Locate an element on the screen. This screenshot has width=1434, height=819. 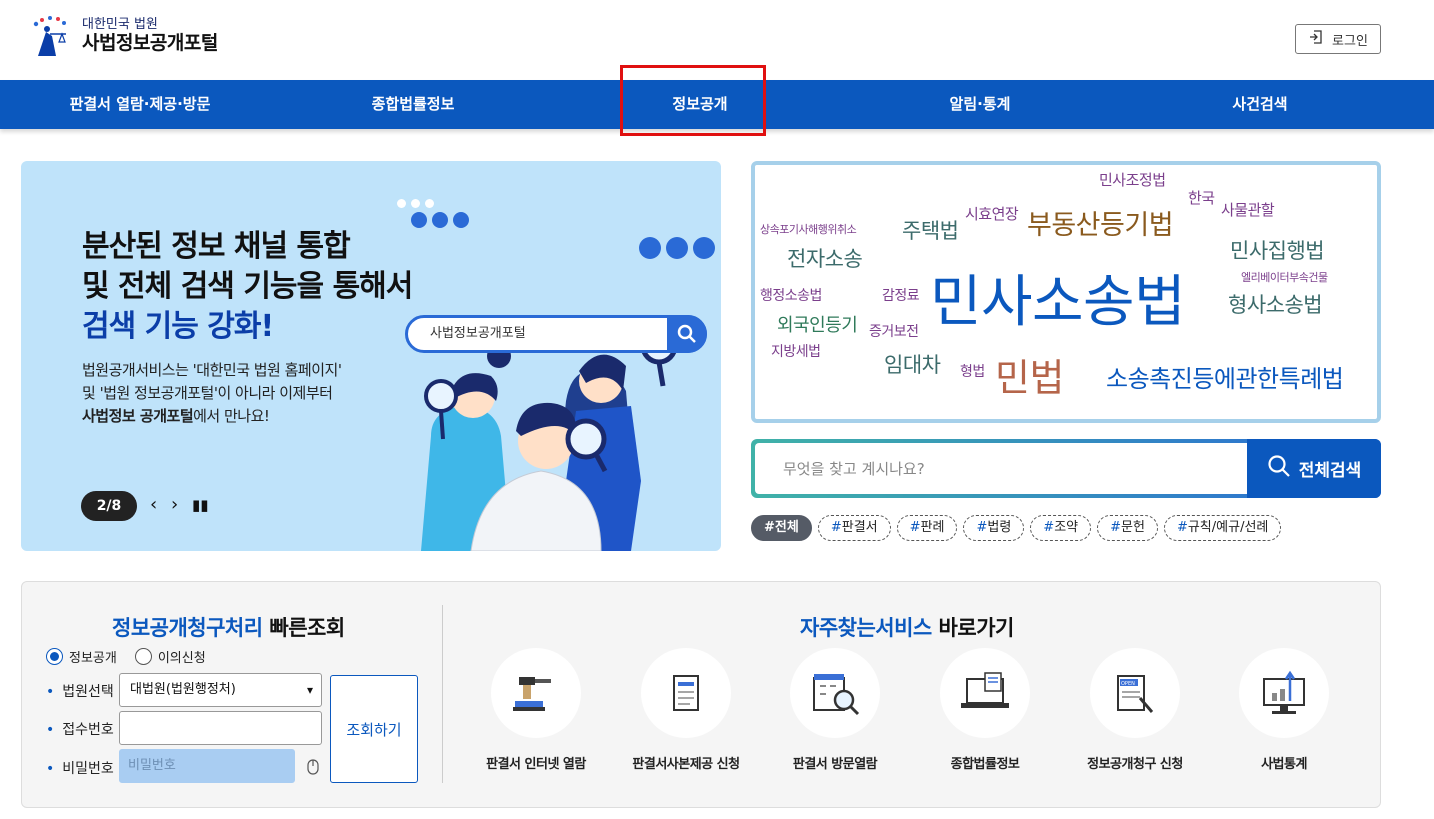
quick-title-rest: 빠른조회 is located at coordinates (303, 628).